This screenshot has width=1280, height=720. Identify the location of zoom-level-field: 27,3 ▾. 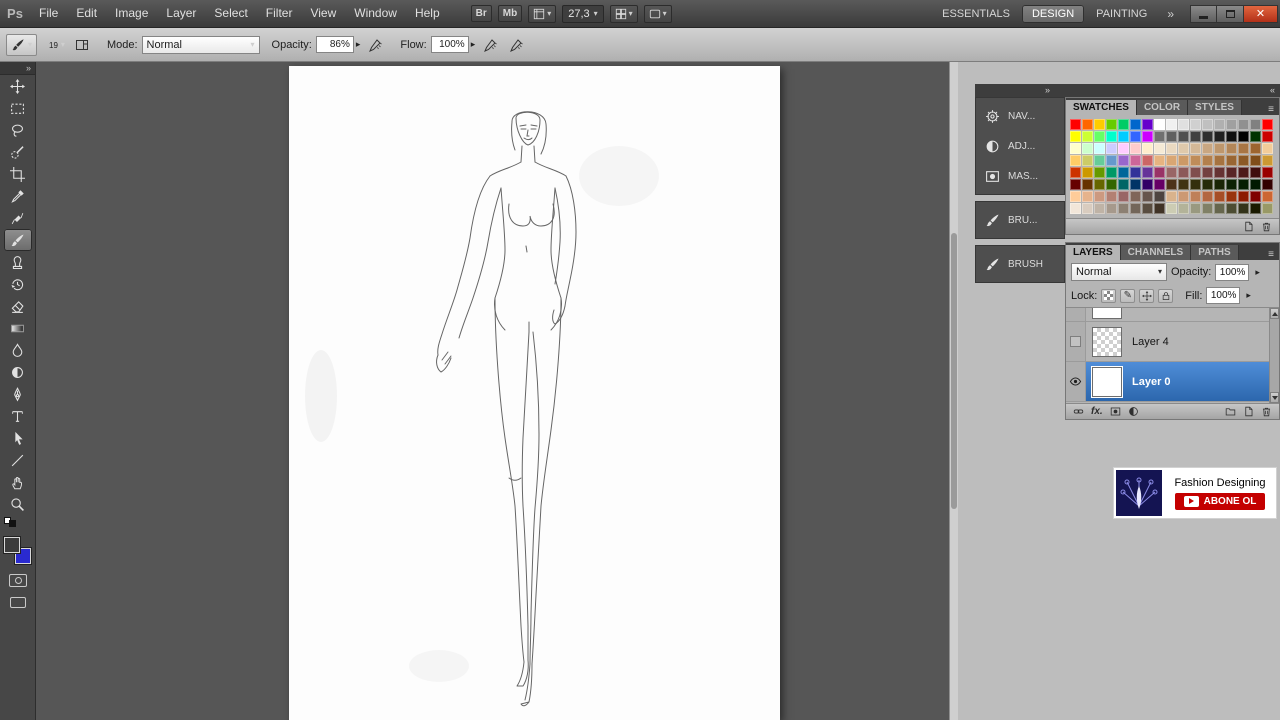
(583, 13).